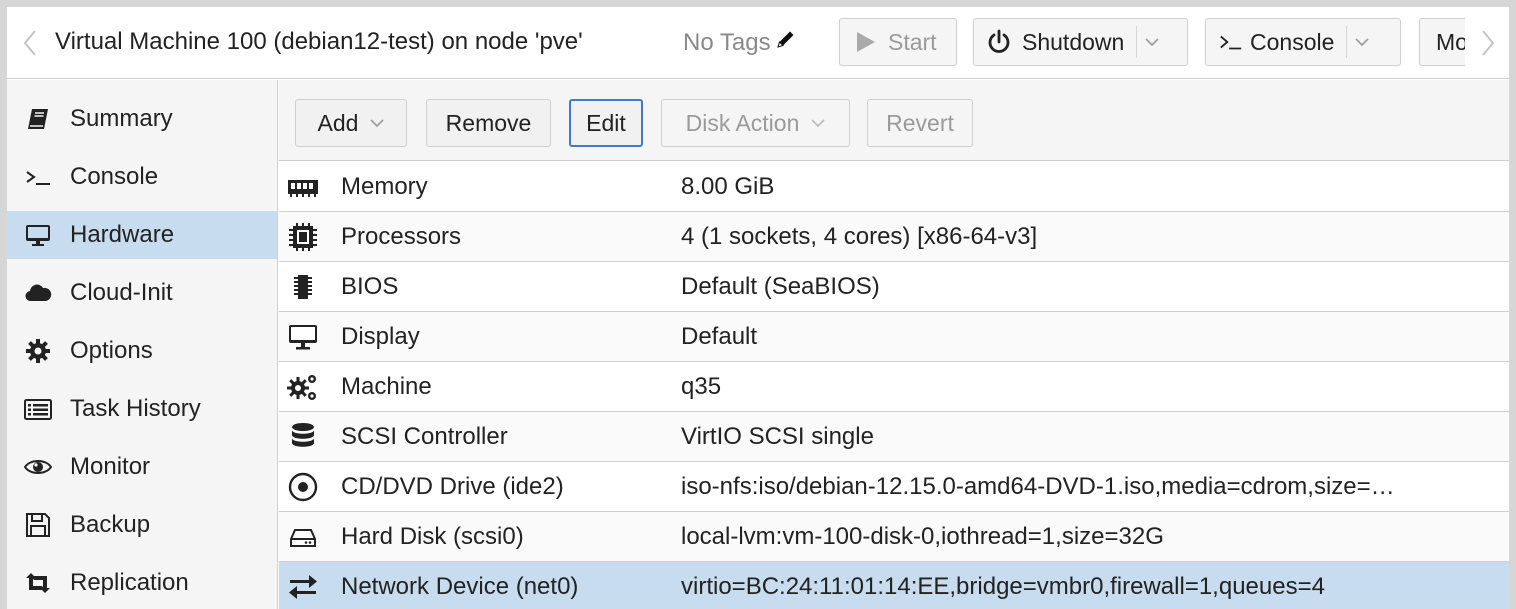 The image size is (1516, 609). I want to click on hardware-name: BIOS, so click(370, 286).